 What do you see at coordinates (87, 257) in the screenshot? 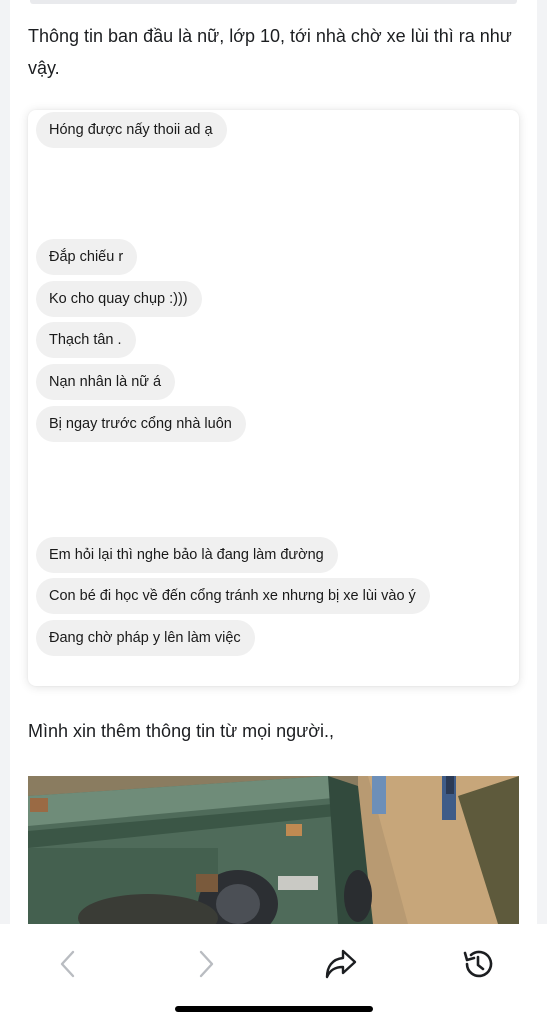
I see `chat-bubble: Đắp chiếu r` at bounding box center [87, 257].